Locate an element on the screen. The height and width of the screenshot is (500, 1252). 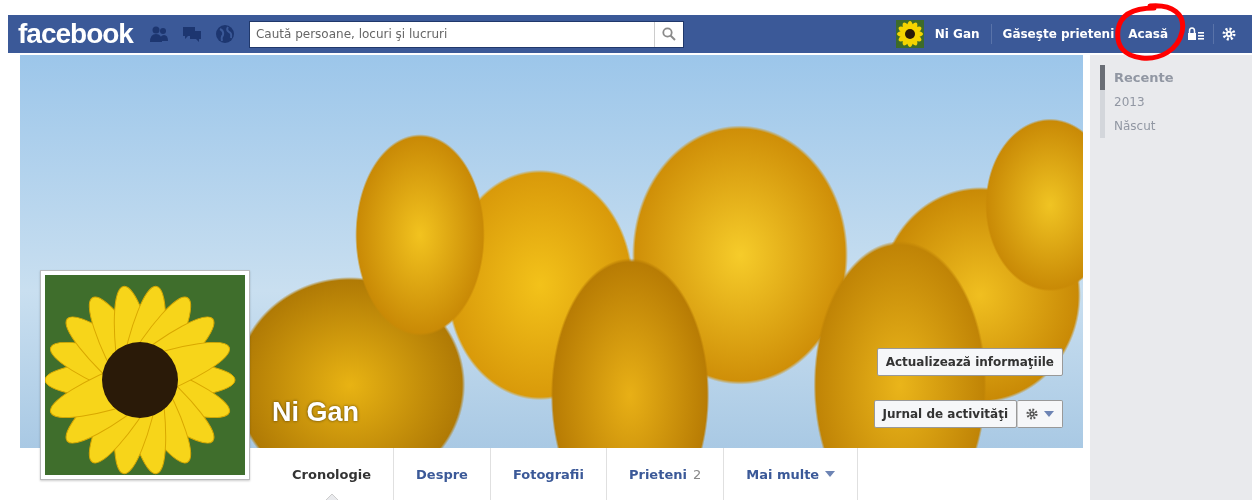
profile-name: Ni Gan is located at coordinates (315, 412).